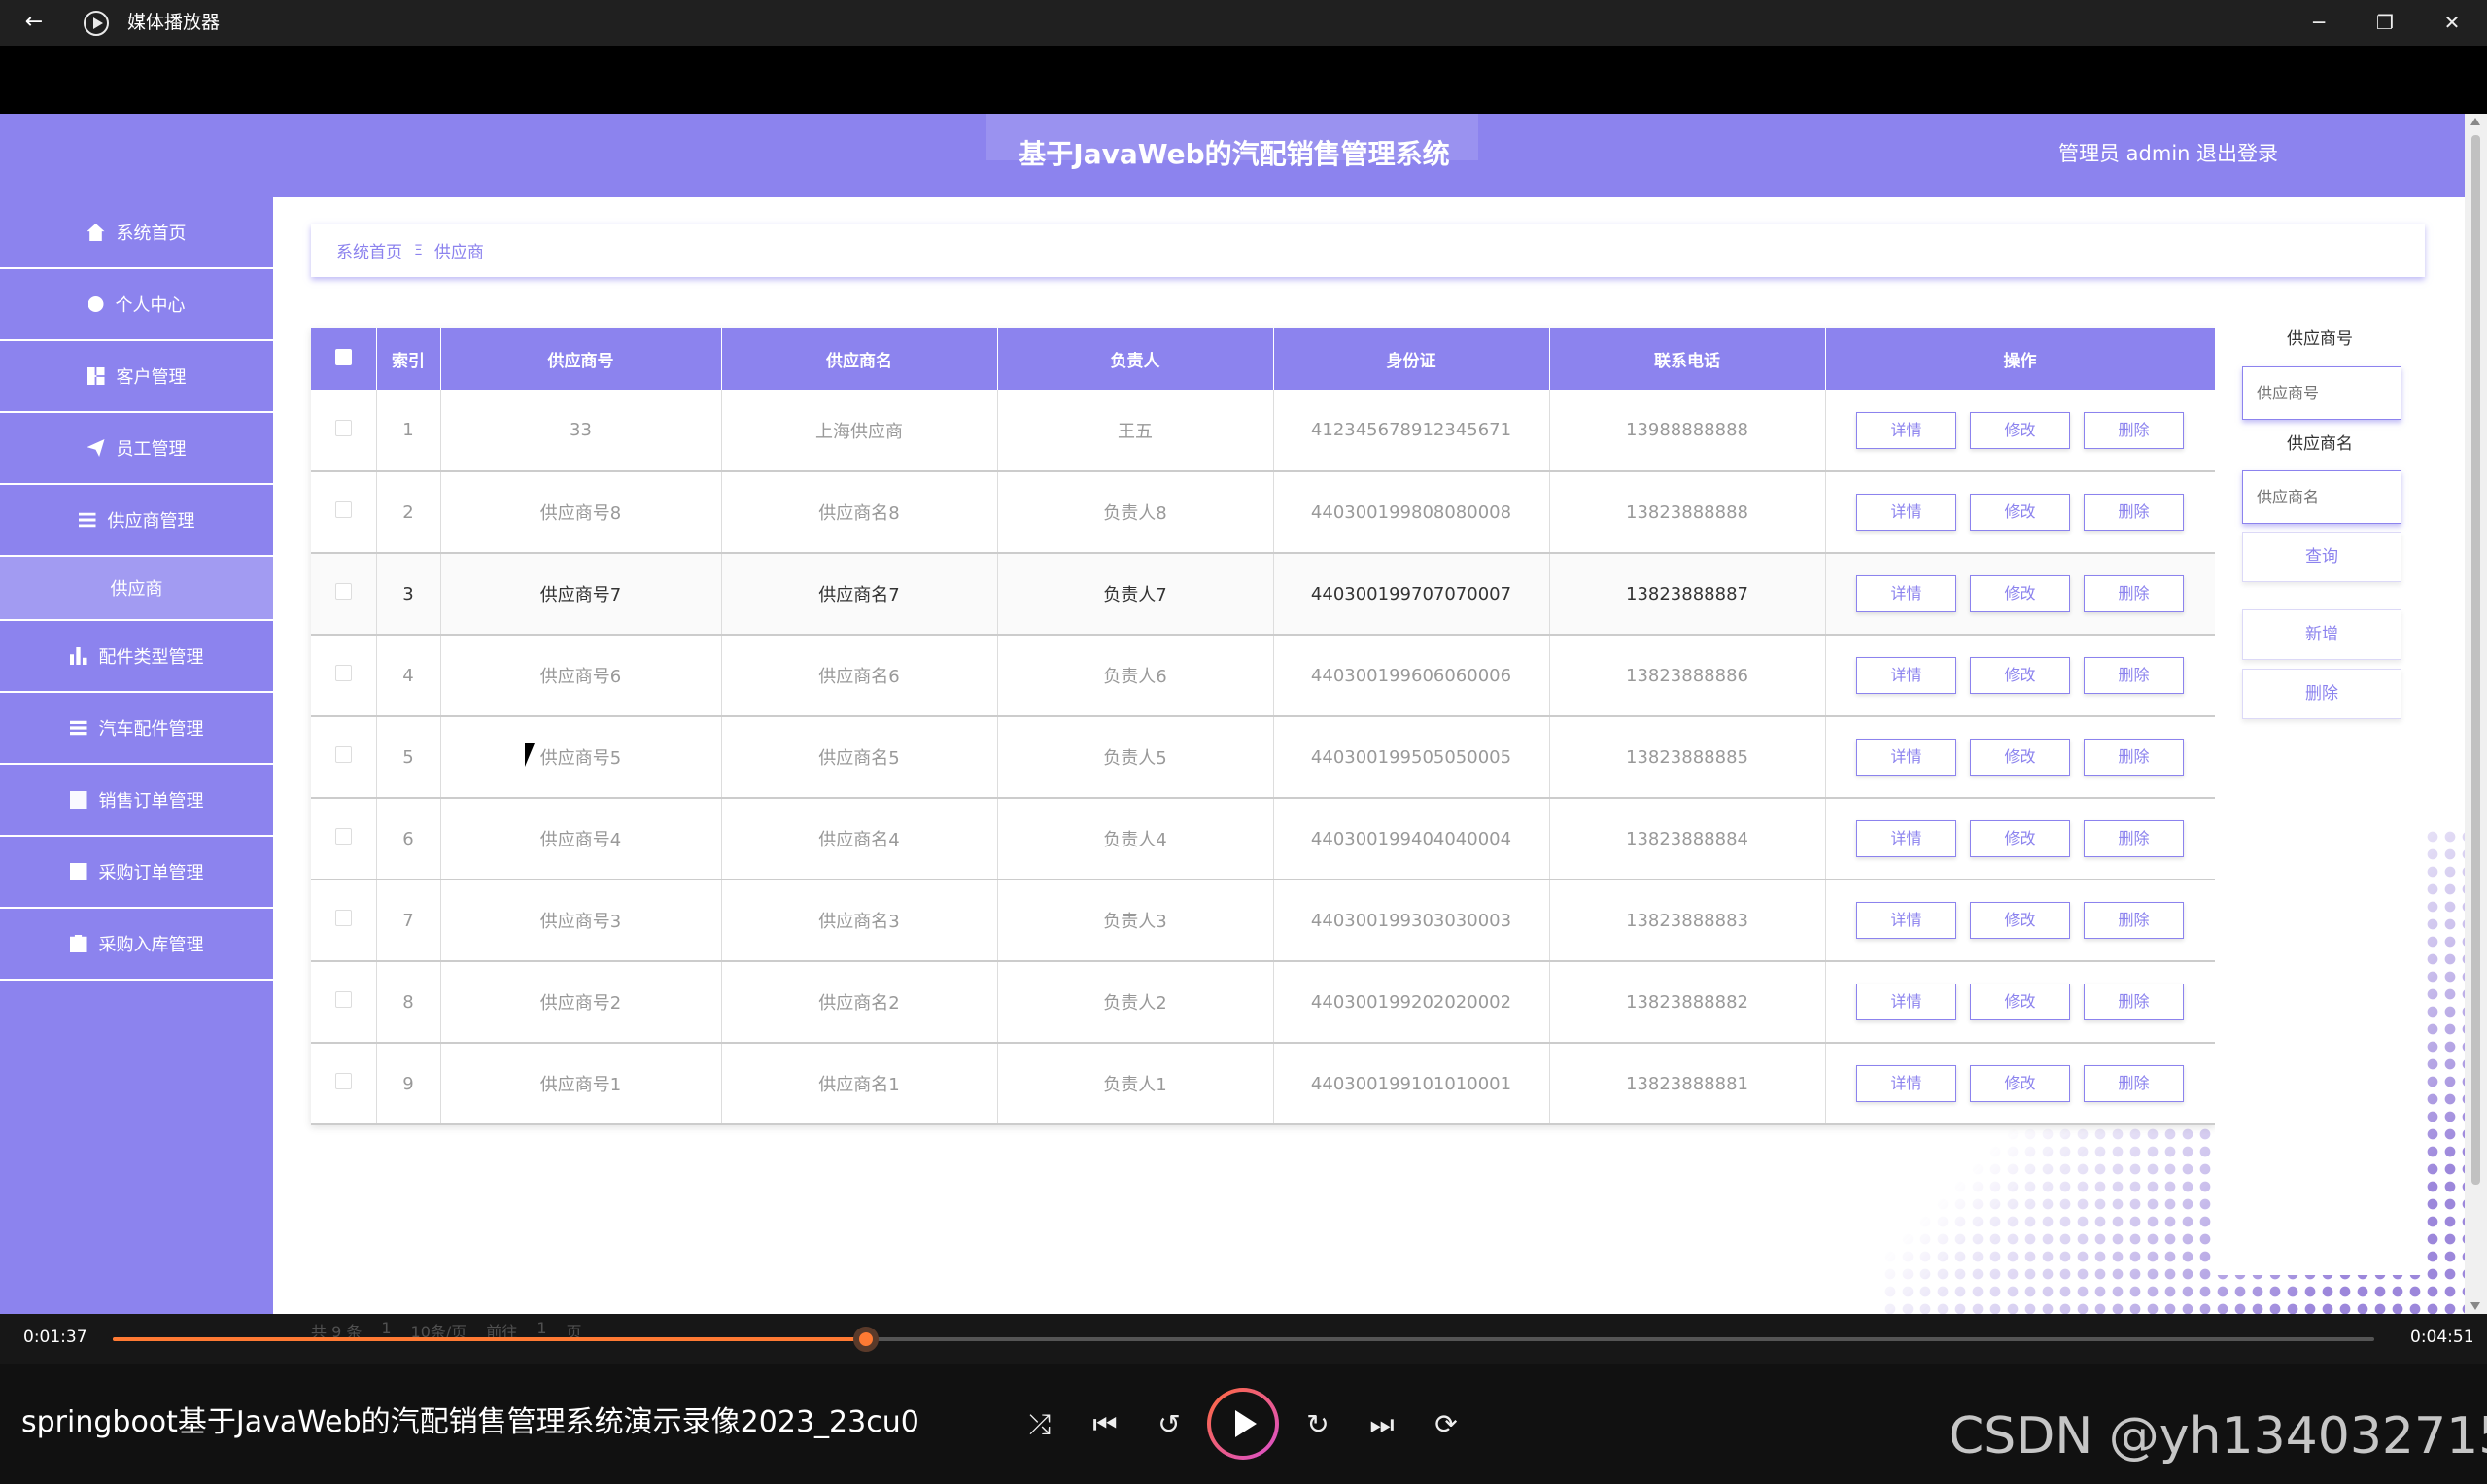 The height and width of the screenshot is (1484, 2487). Describe the element at coordinates (1135, 594) in the screenshot. I see `cell-owner: 负责人7` at that location.